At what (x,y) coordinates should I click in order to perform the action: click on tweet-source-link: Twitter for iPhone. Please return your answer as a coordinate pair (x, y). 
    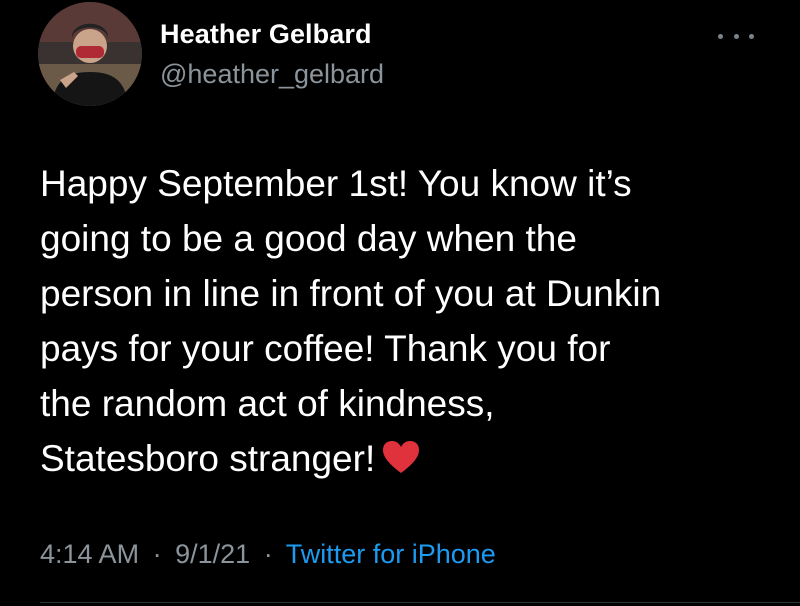
    Looking at the image, I should click on (391, 554).